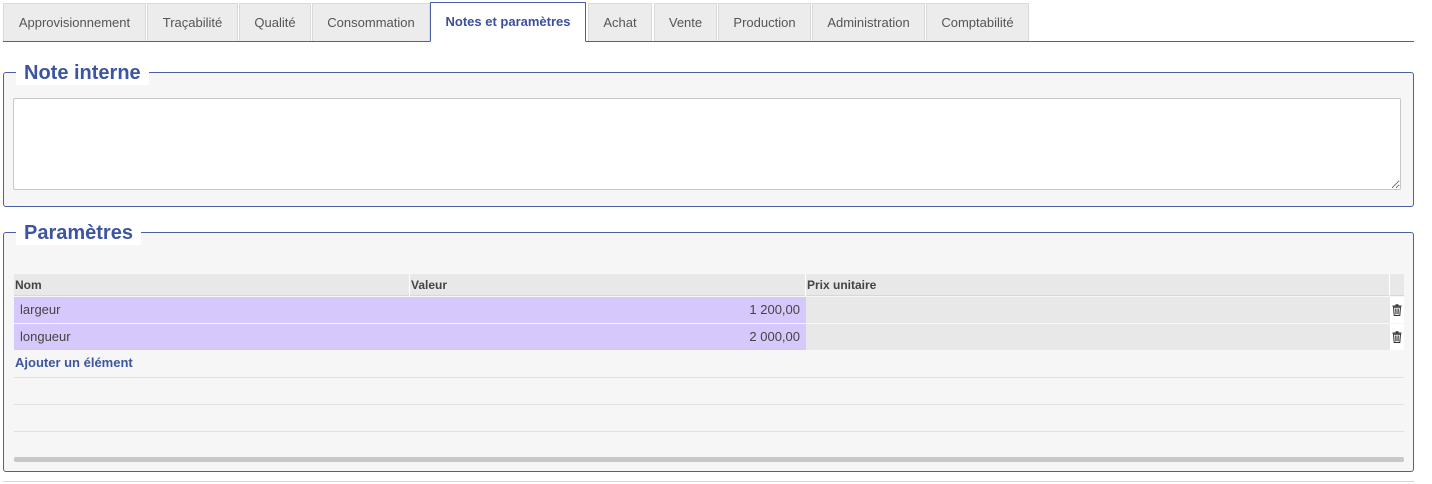 The width and height of the screenshot is (1432, 484). Describe the element at coordinates (371, 22) in the screenshot. I see `tab-consommation: Consommation` at that location.